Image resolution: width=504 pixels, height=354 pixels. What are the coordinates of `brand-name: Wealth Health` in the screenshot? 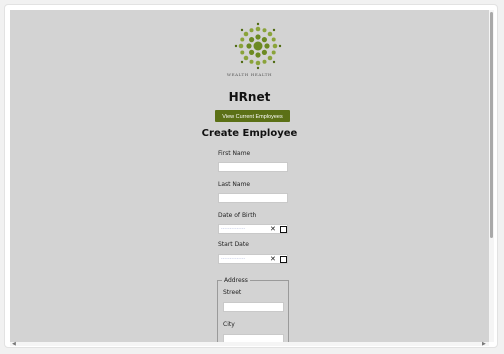 It's located at (249, 74).